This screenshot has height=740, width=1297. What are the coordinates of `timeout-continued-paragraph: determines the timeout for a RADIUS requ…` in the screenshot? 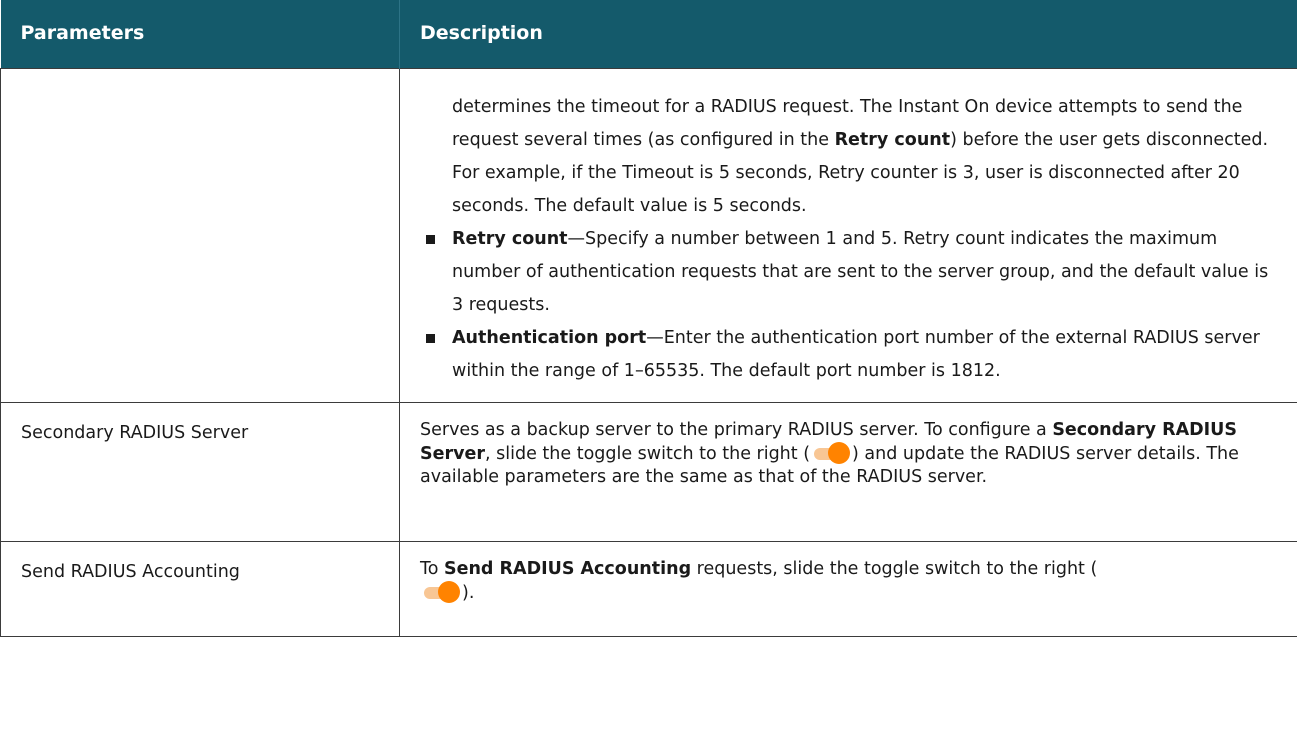 It's located at (862, 157).